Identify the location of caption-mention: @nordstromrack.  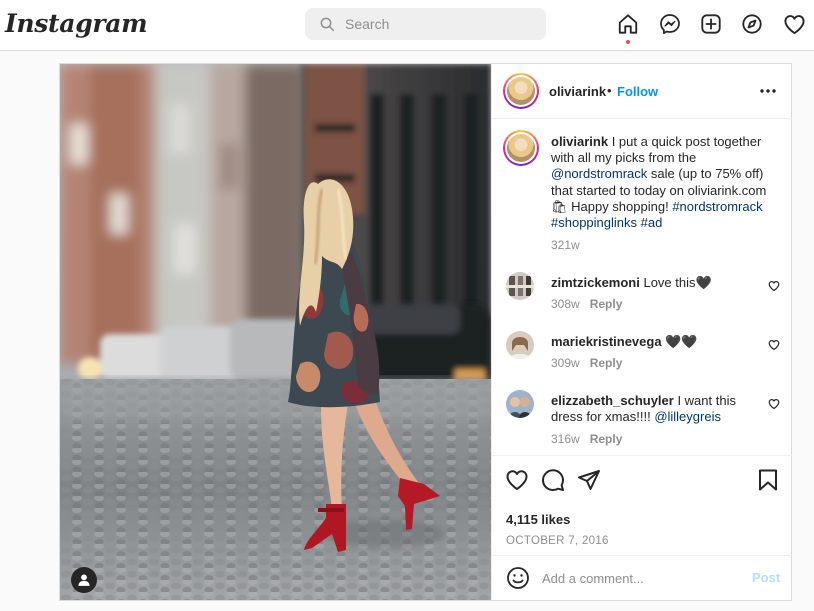
(599, 173).